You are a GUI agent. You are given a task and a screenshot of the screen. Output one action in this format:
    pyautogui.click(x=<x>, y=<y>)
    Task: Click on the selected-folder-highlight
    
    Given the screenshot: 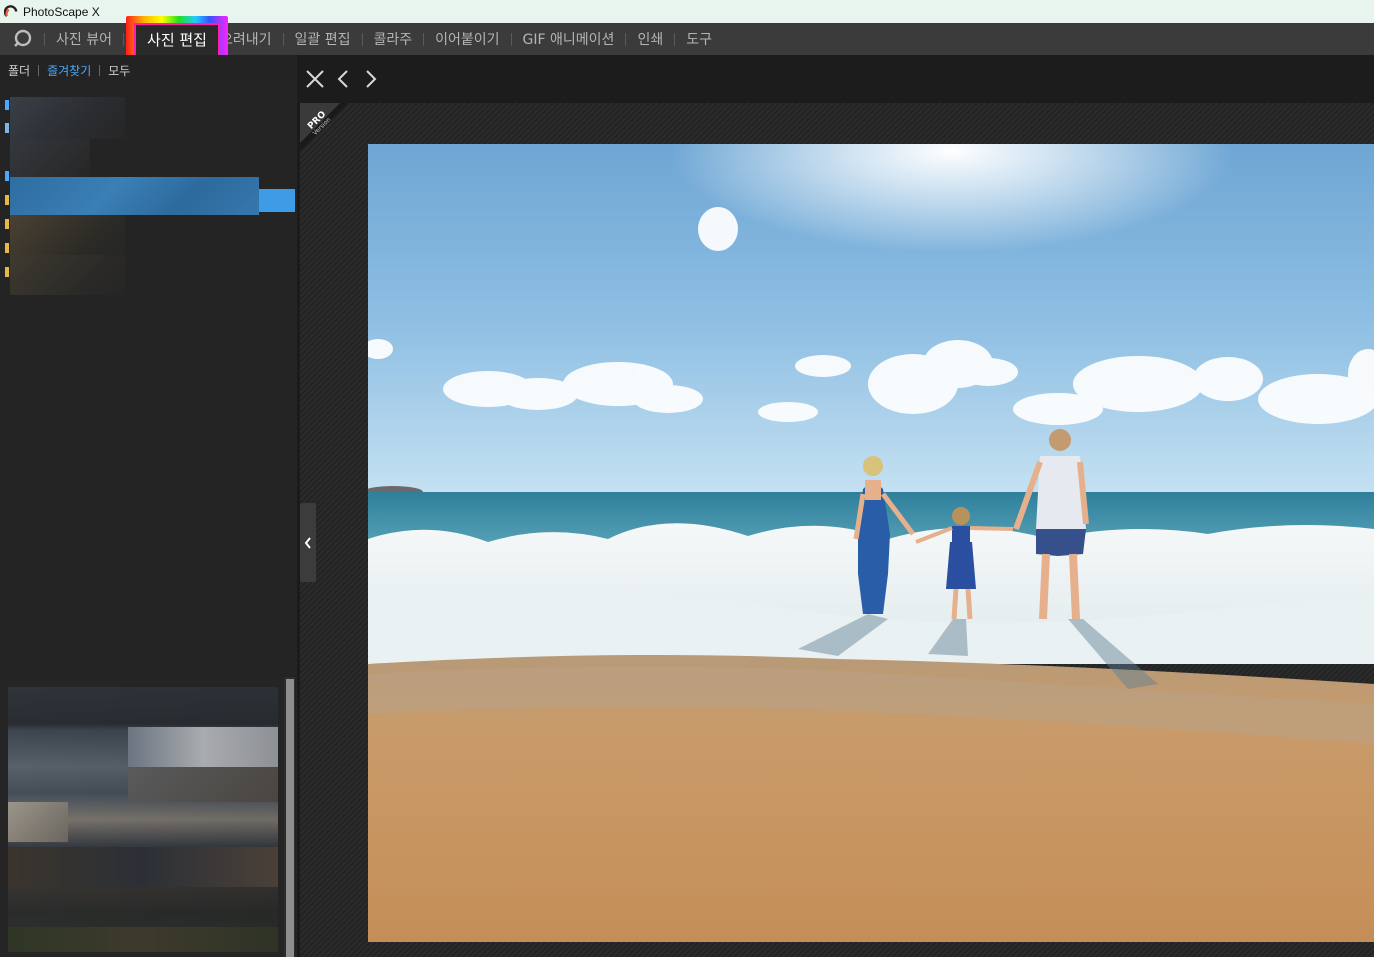 What is the action you would take?
    pyautogui.click(x=277, y=200)
    